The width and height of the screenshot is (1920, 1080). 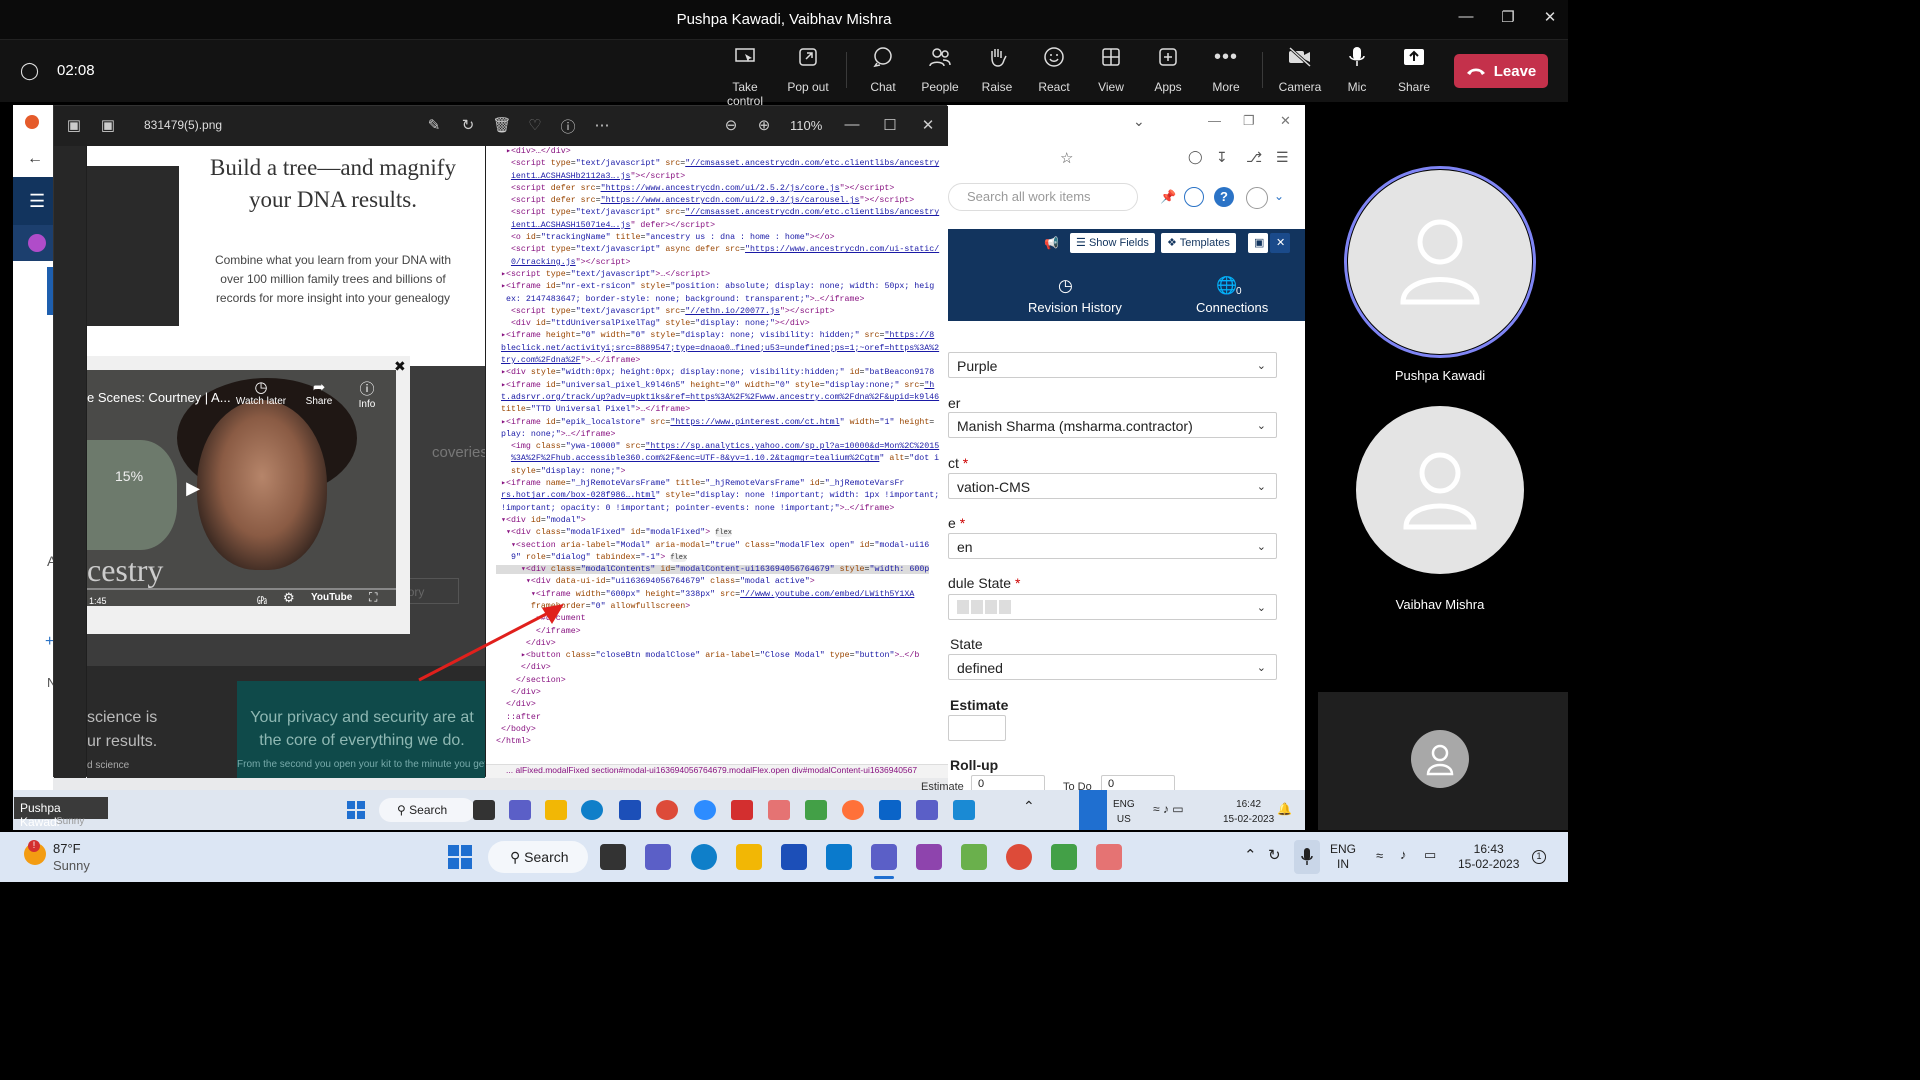 What do you see at coordinates (67, 848) in the screenshot?
I see `temperature: 87°F` at bounding box center [67, 848].